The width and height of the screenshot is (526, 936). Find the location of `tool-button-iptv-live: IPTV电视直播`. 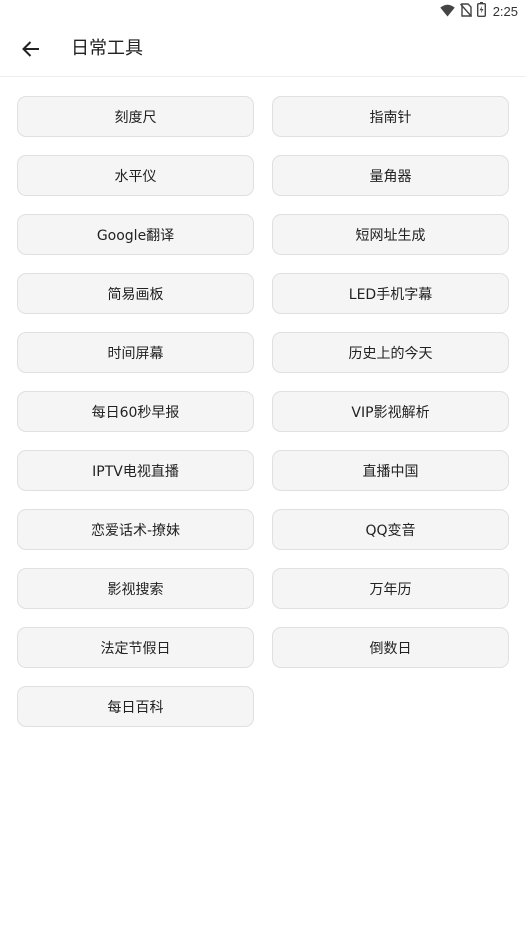

tool-button-iptv-live: IPTV电视直播 is located at coordinates (135, 470).